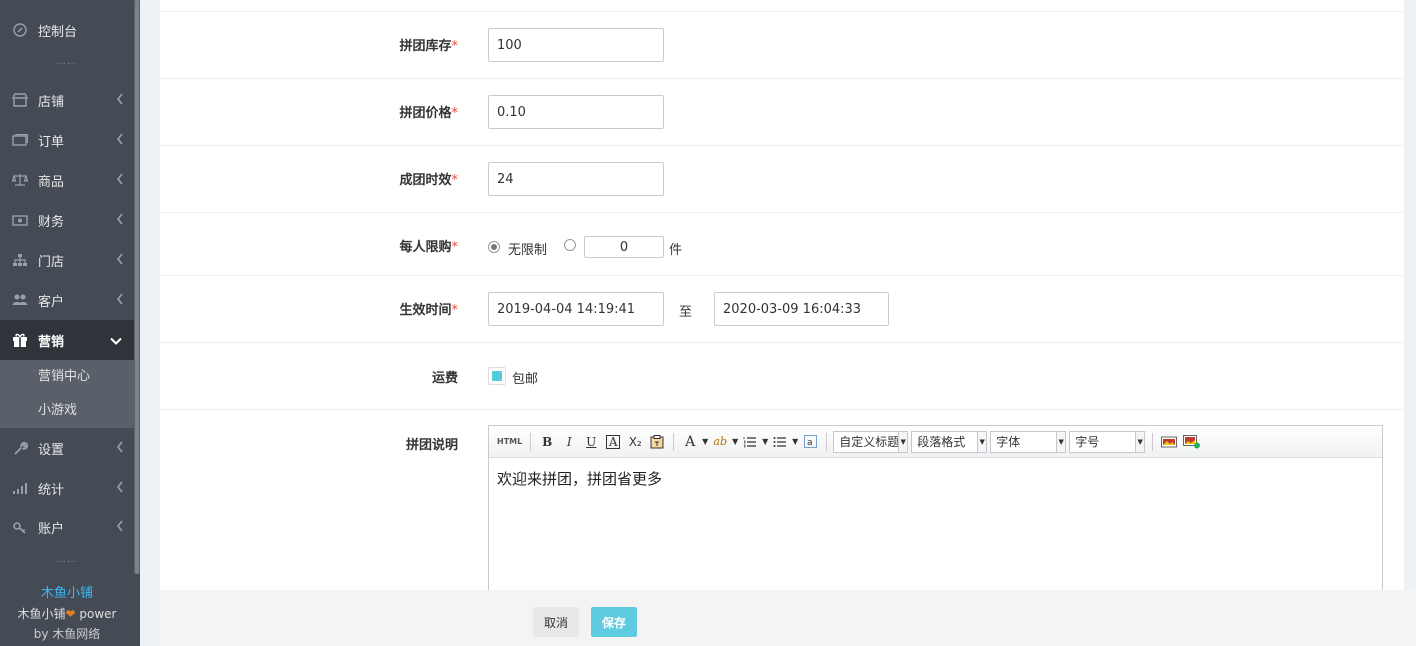 This screenshot has height=646, width=1416. What do you see at coordinates (51, 262) in the screenshot?
I see `sidebar-item-label: 门店` at bounding box center [51, 262].